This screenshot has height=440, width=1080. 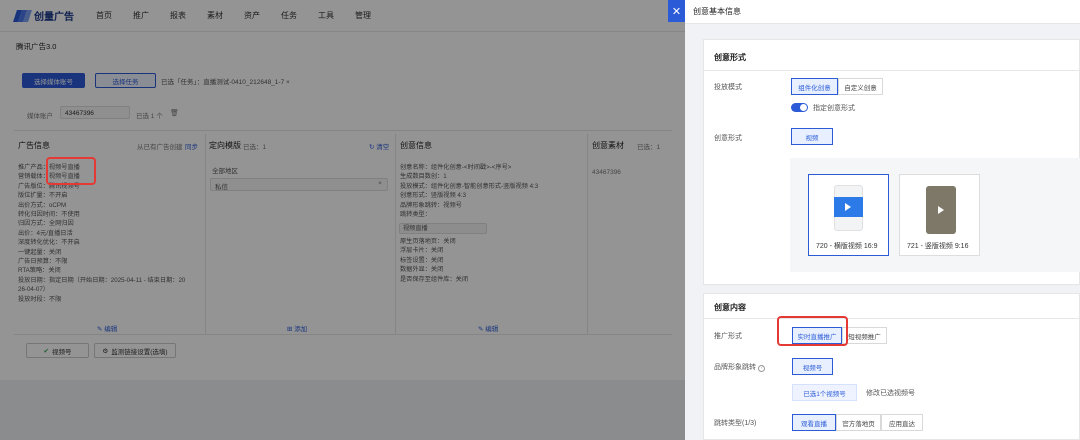 I want to click on specify-form-toggle, so click(x=799, y=107).